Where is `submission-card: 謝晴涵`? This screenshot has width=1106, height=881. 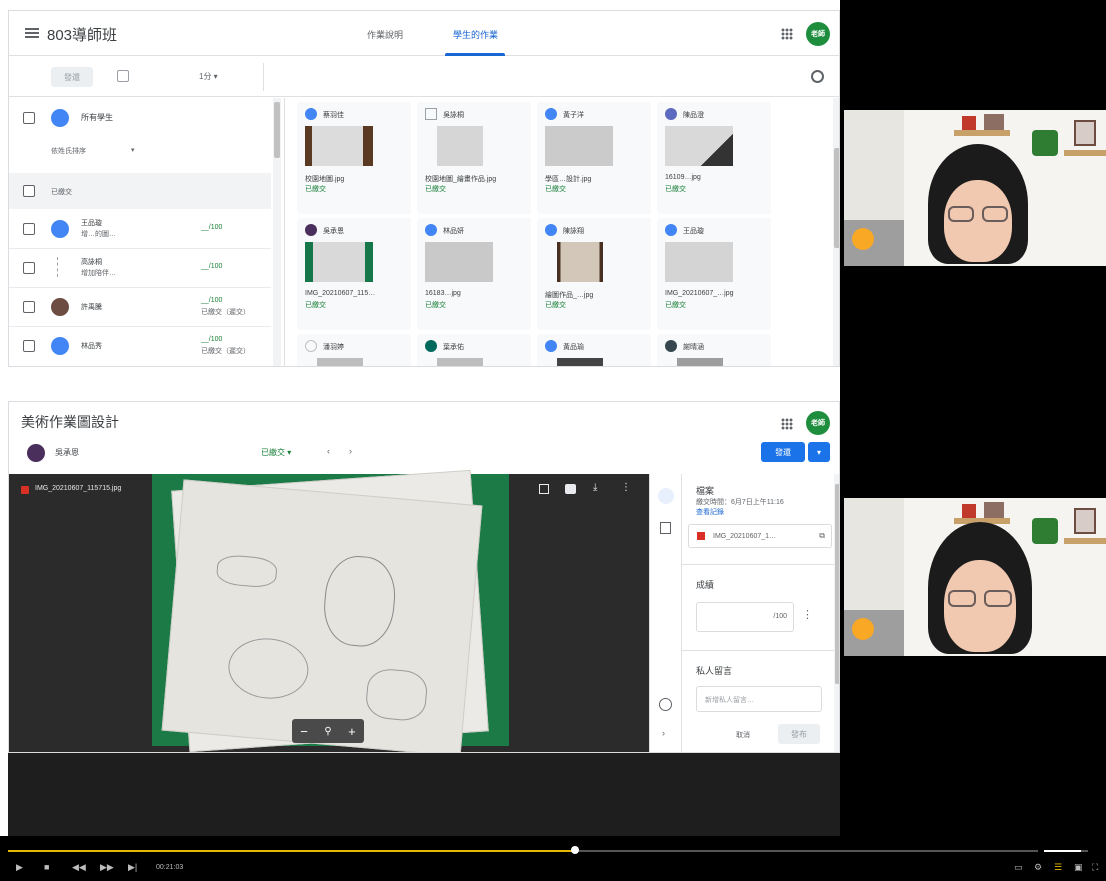
submission-card: 謝晴涵 is located at coordinates (714, 350).